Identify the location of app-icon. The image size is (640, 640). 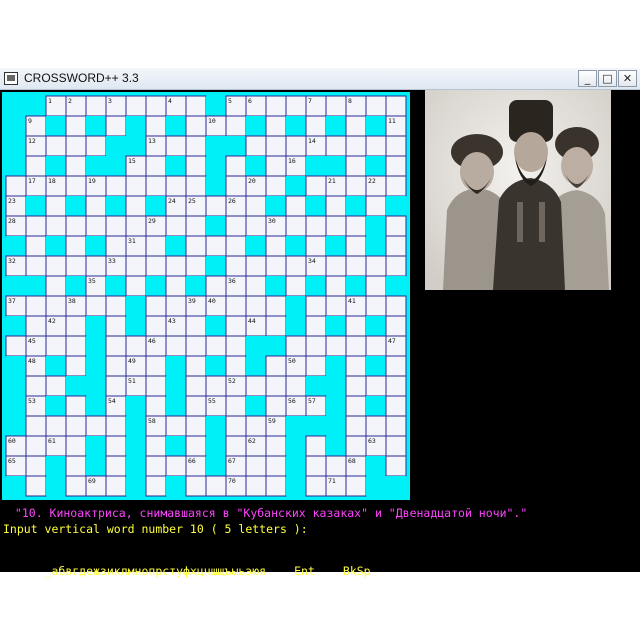
(11, 78).